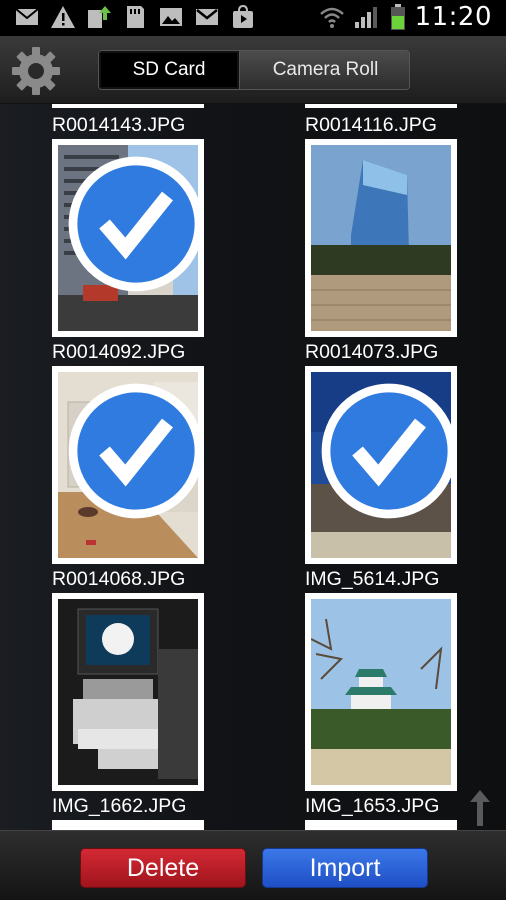  What do you see at coordinates (453, 17) in the screenshot?
I see `clock-time: 11:20` at bounding box center [453, 17].